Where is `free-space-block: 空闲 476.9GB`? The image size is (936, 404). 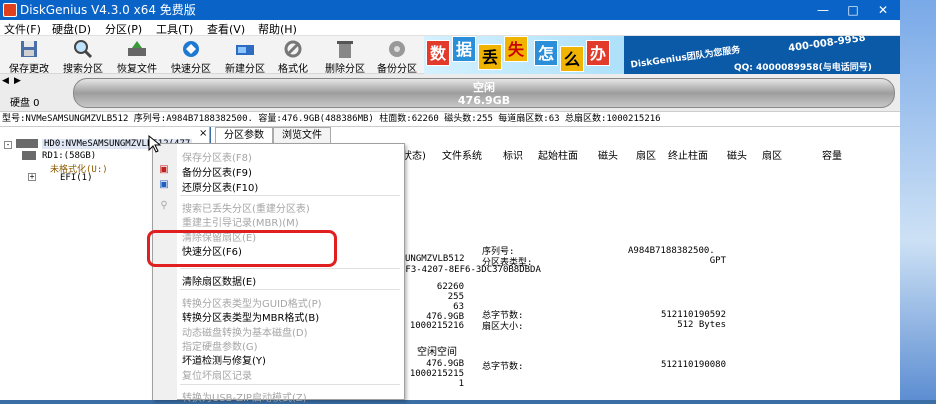
free-space-block: 空闲 476.9GB is located at coordinates (484, 93).